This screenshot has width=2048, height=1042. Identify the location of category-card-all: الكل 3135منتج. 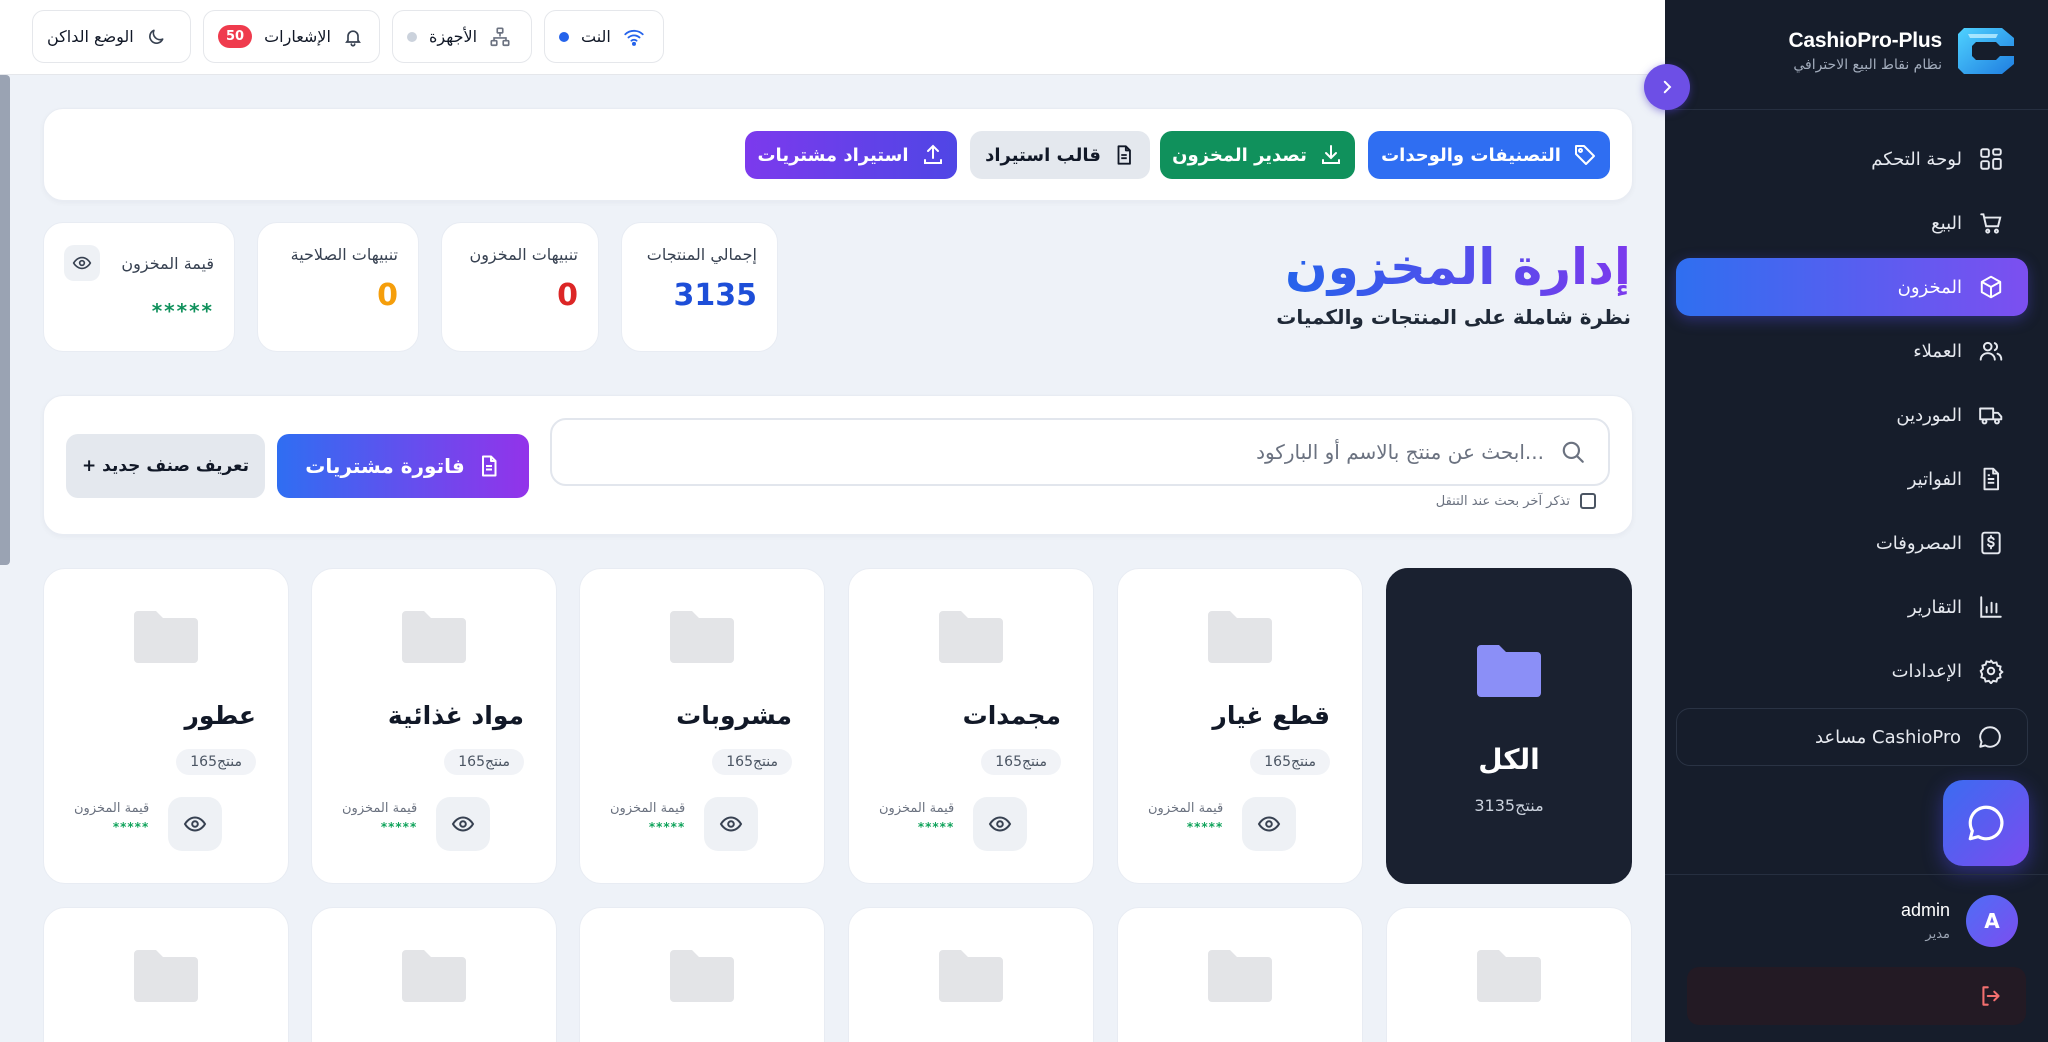
(1509, 726).